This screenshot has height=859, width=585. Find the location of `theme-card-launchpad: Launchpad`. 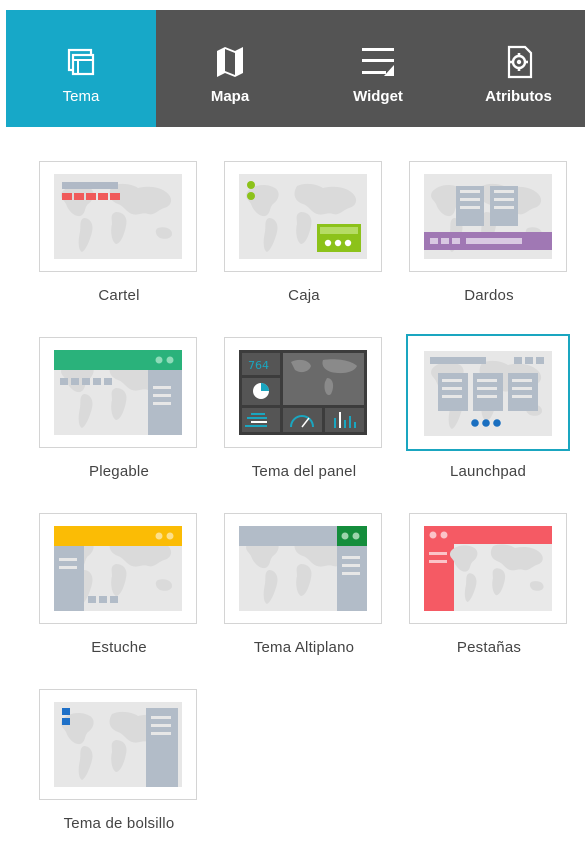

theme-card-launchpad: Launchpad is located at coordinates (488, 407).